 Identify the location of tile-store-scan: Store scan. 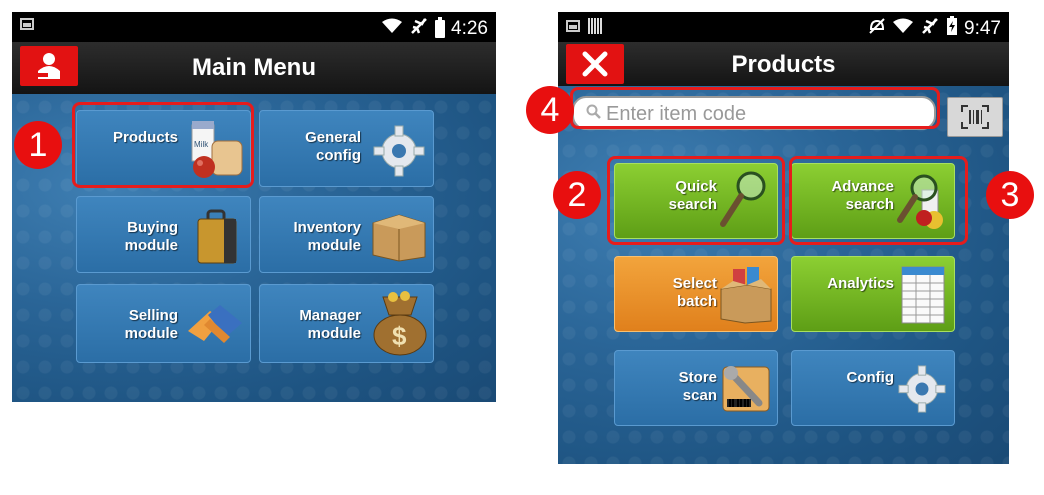
(696, 388).